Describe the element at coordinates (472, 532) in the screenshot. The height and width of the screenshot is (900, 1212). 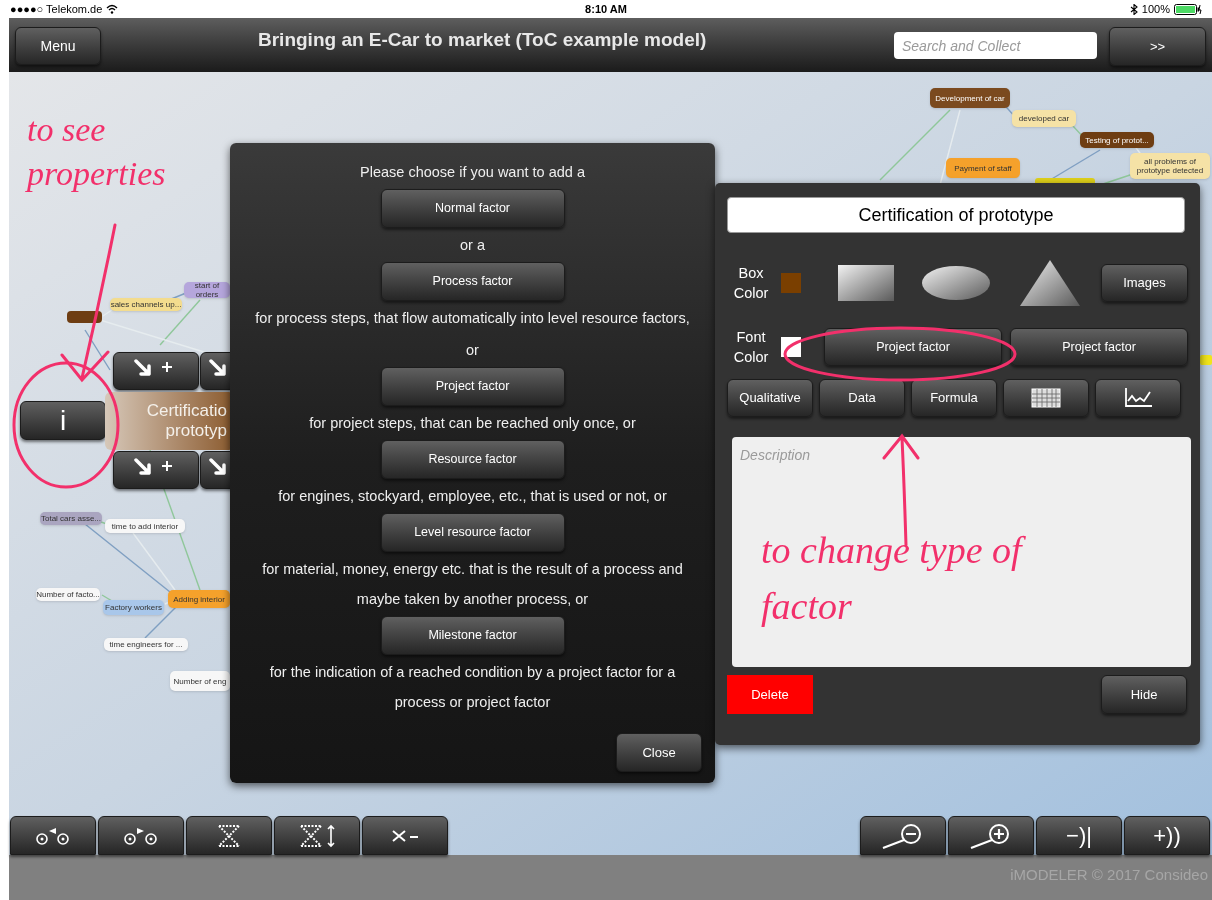
I see `factor-type-button: Level resource factor` at that location.